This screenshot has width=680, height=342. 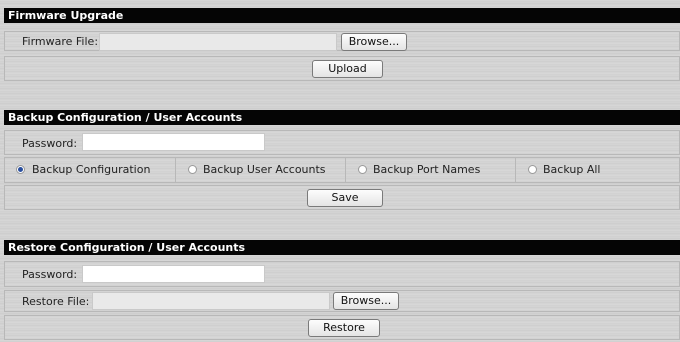 I want to click on restore-button: Restore, so click(x=344, y=328).